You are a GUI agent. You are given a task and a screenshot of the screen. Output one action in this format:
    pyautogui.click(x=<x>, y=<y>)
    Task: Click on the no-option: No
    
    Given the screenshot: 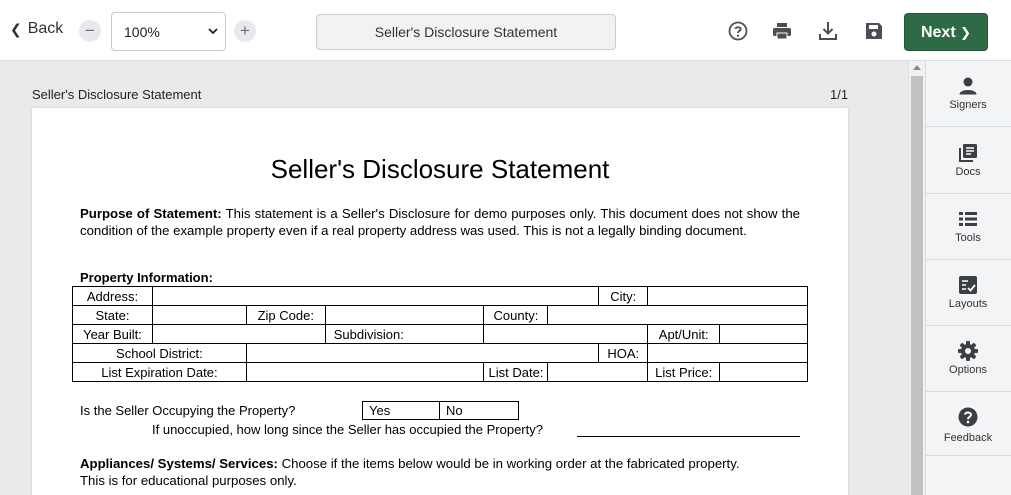 What is the action you would take?
    pyautogui.click(x=479, y=410)
    